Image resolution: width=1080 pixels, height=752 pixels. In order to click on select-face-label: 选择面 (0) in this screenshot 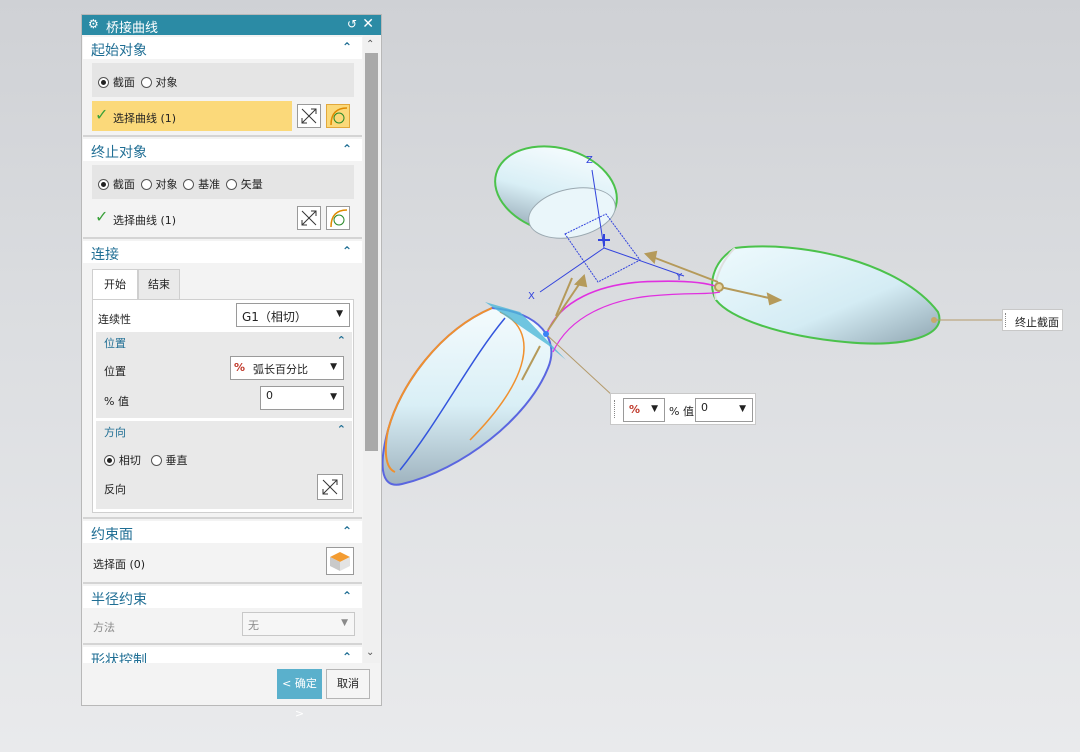, I will do `click(119, 564)`.